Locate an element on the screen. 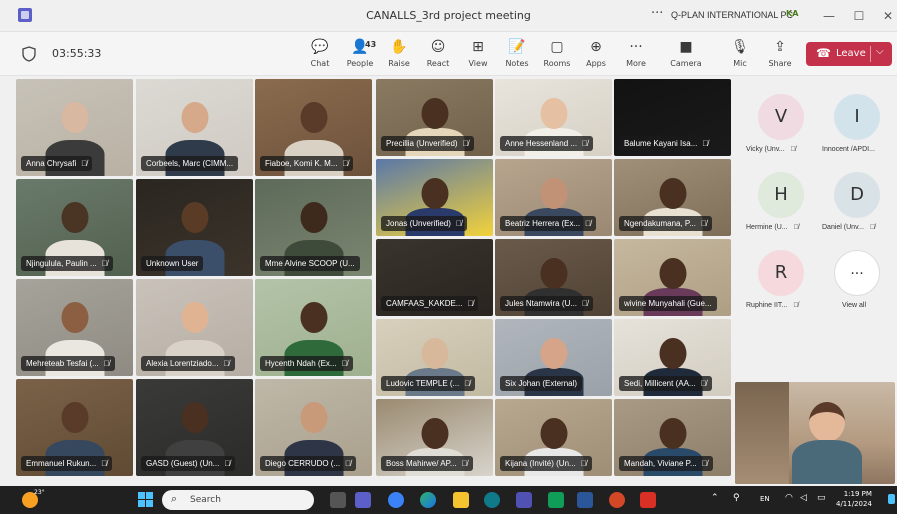 This screenshot has height=514, width=897. toolbar-react-button: ☺ React is located at coordinates (438, 53).